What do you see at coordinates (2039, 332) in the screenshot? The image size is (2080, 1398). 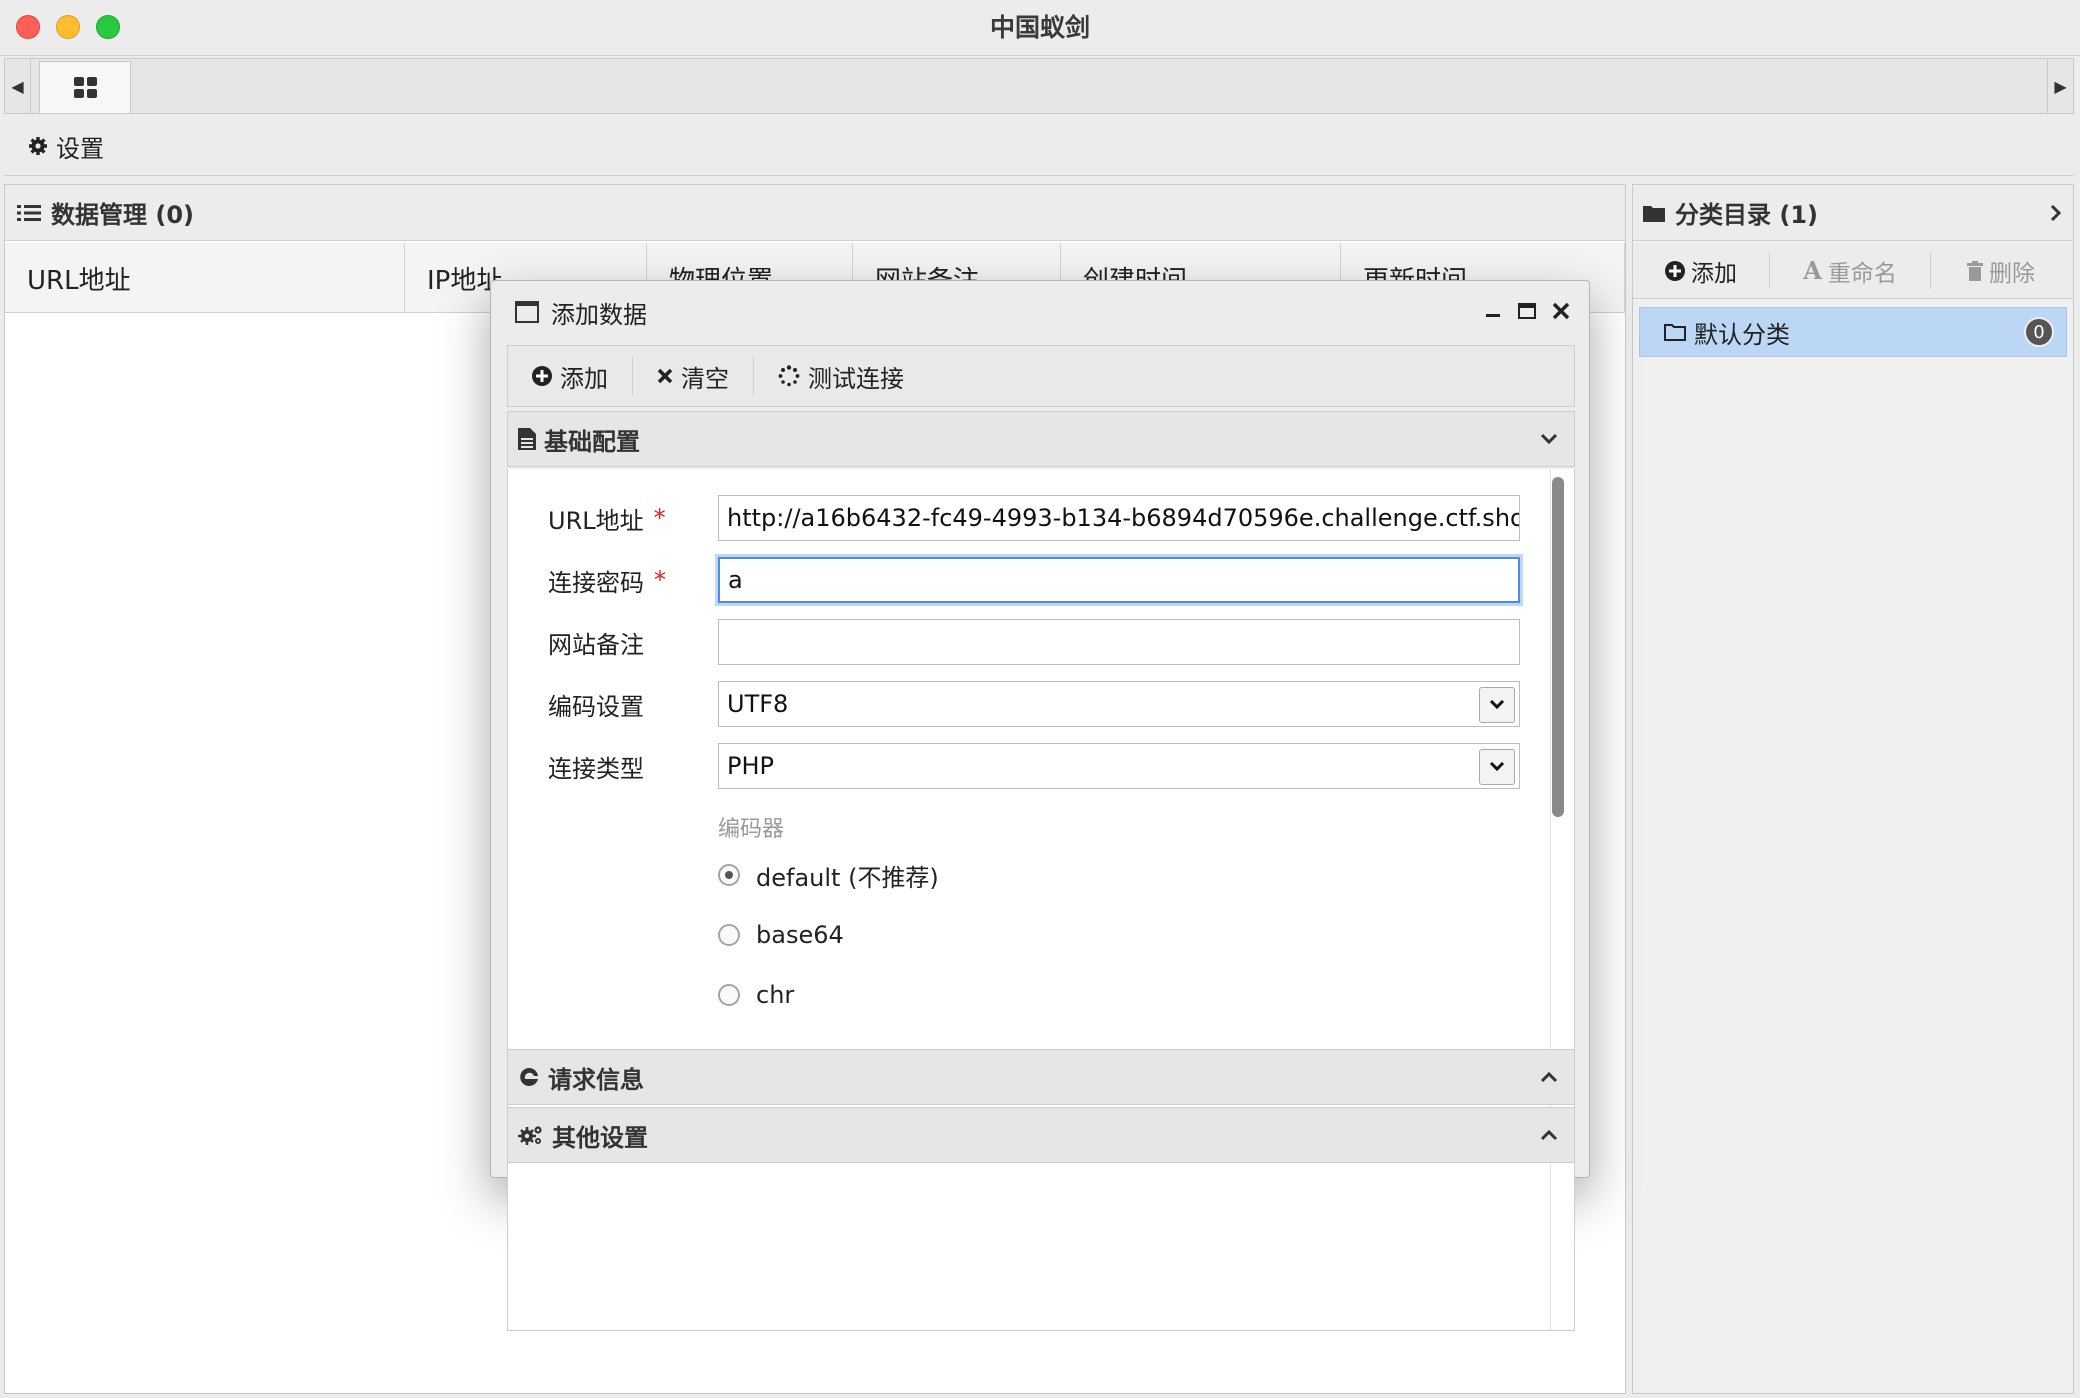 I see `category-count-badge: 0` at bounding box center [2039, 332].